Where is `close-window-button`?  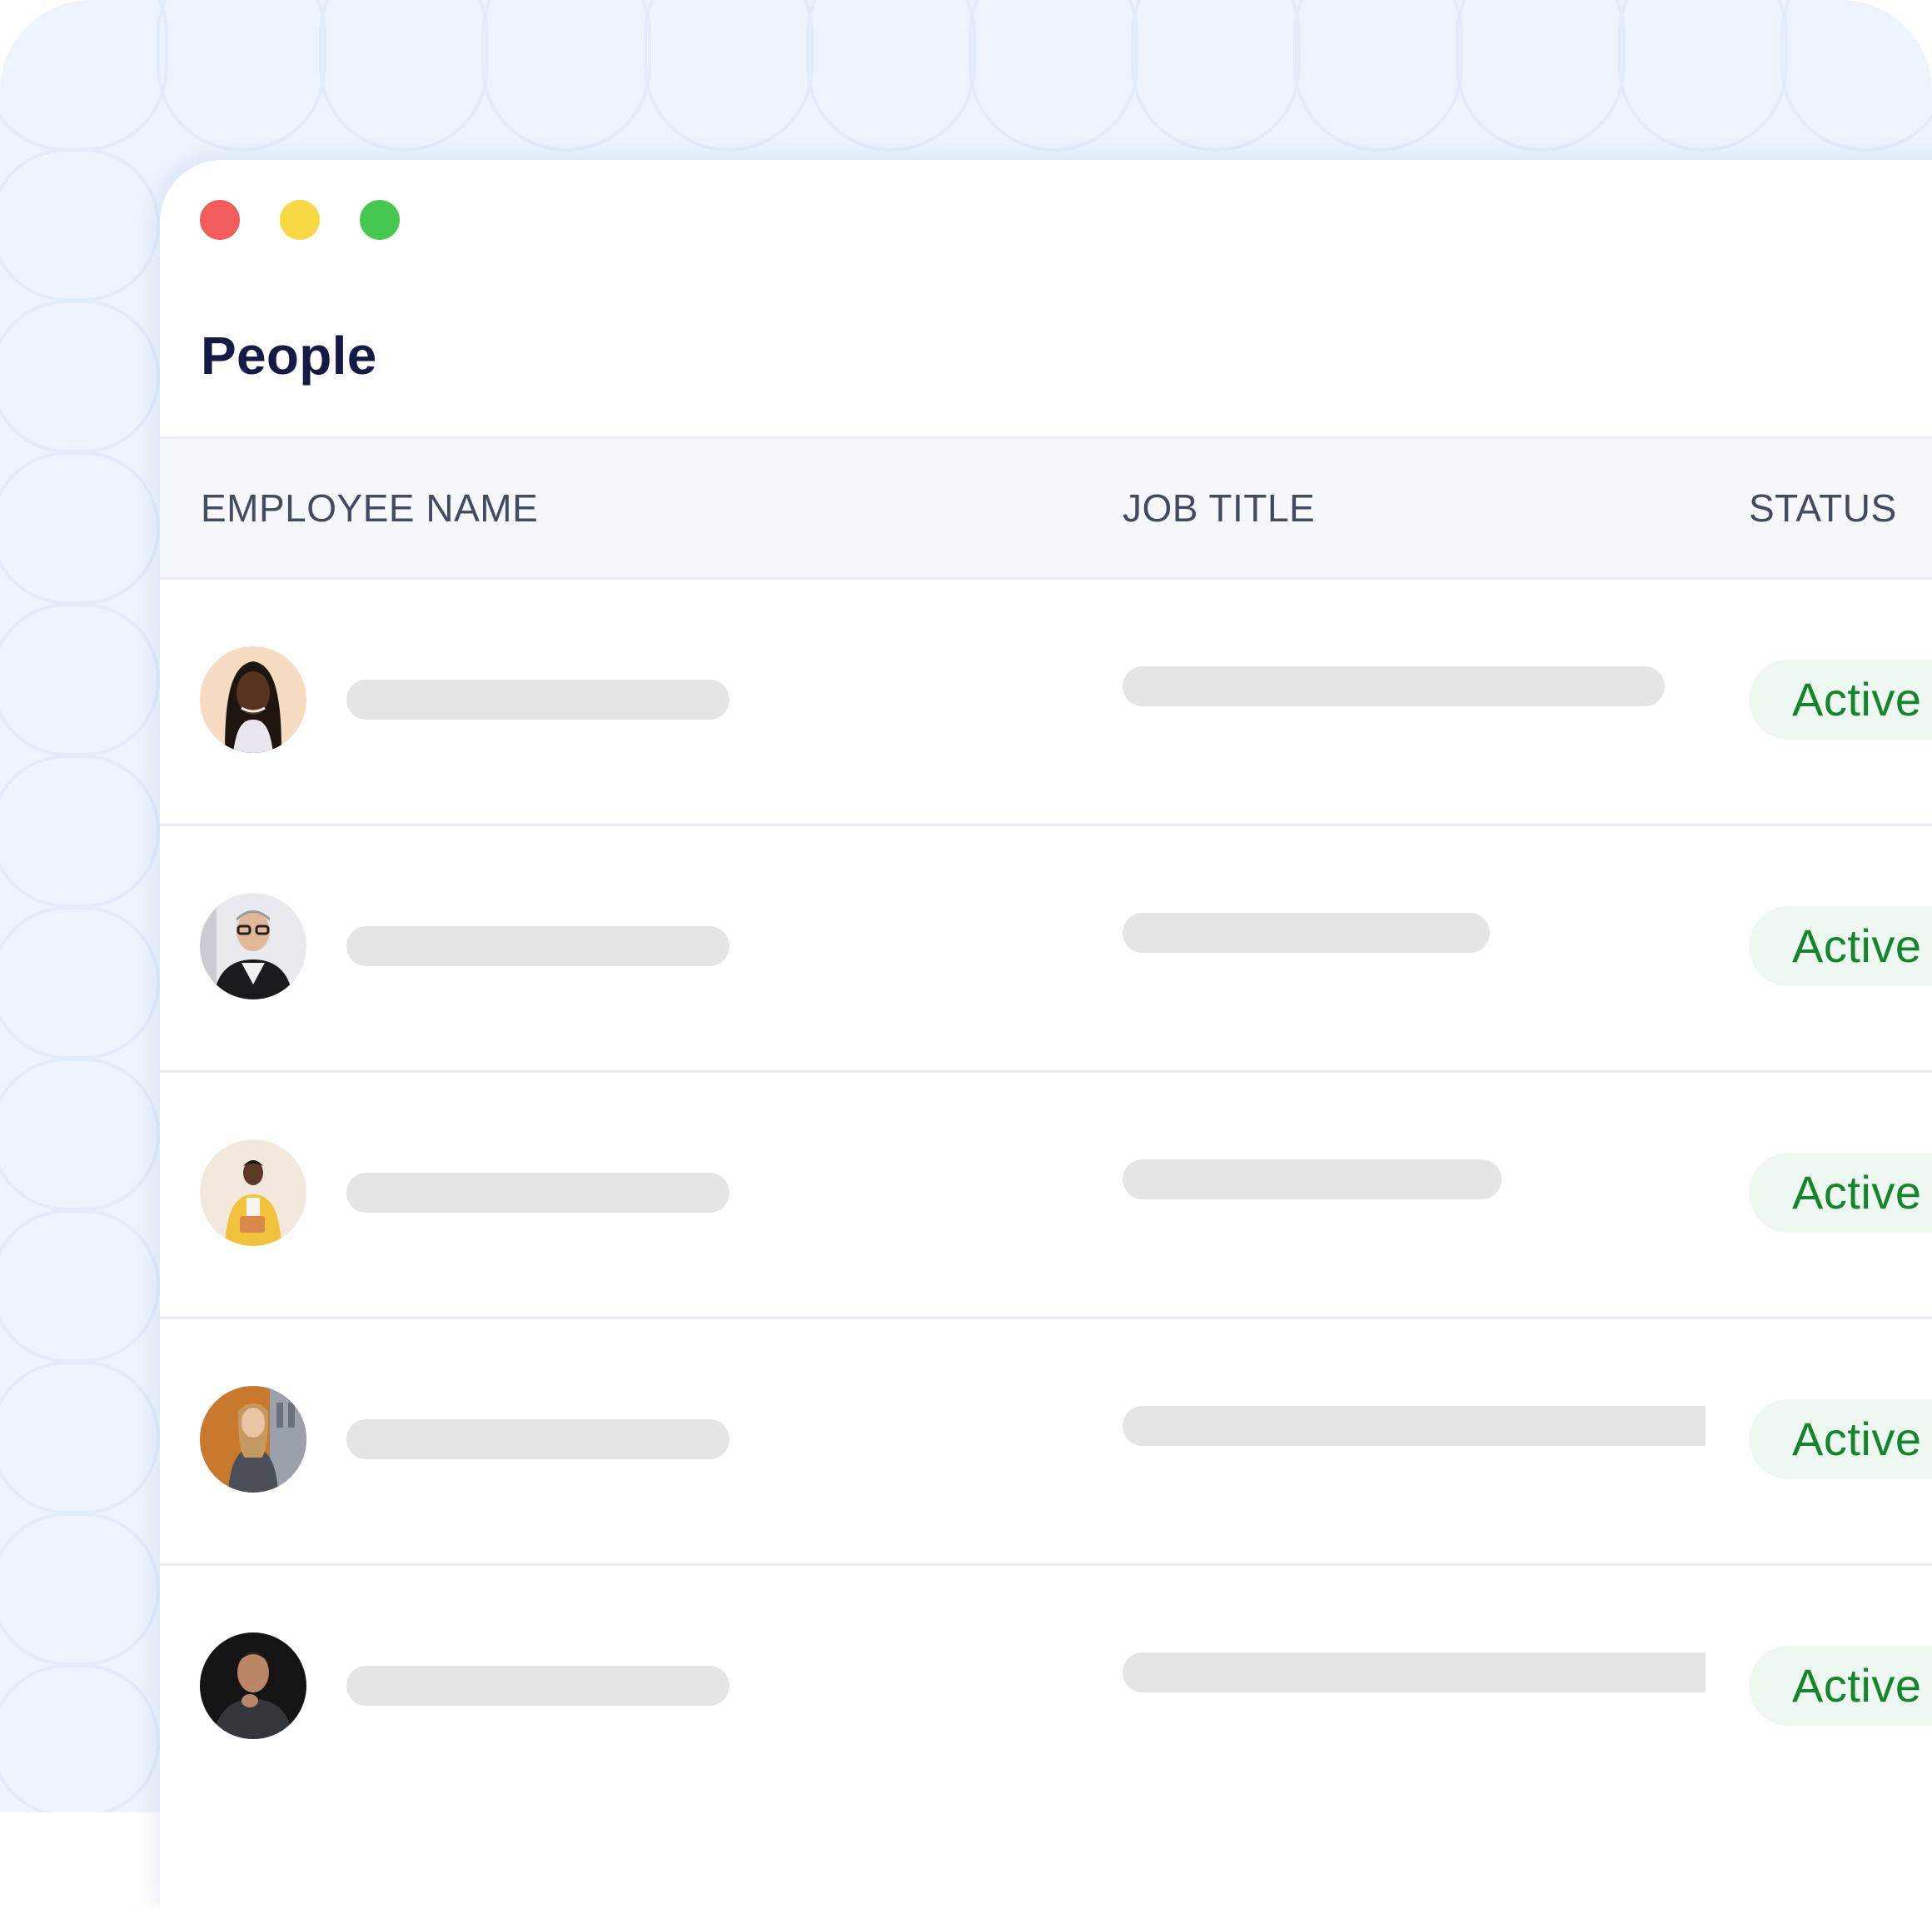 close-window-button is located at coordinates (220, 220).